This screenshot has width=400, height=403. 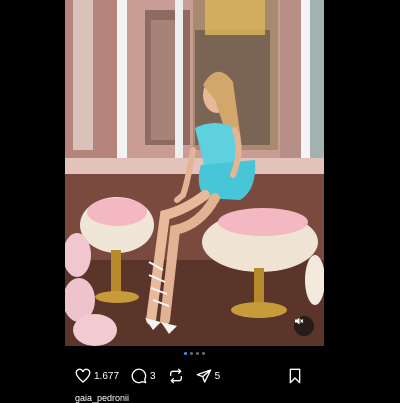 I want to click on like-button: 1.677, so click(x=97, y=376).